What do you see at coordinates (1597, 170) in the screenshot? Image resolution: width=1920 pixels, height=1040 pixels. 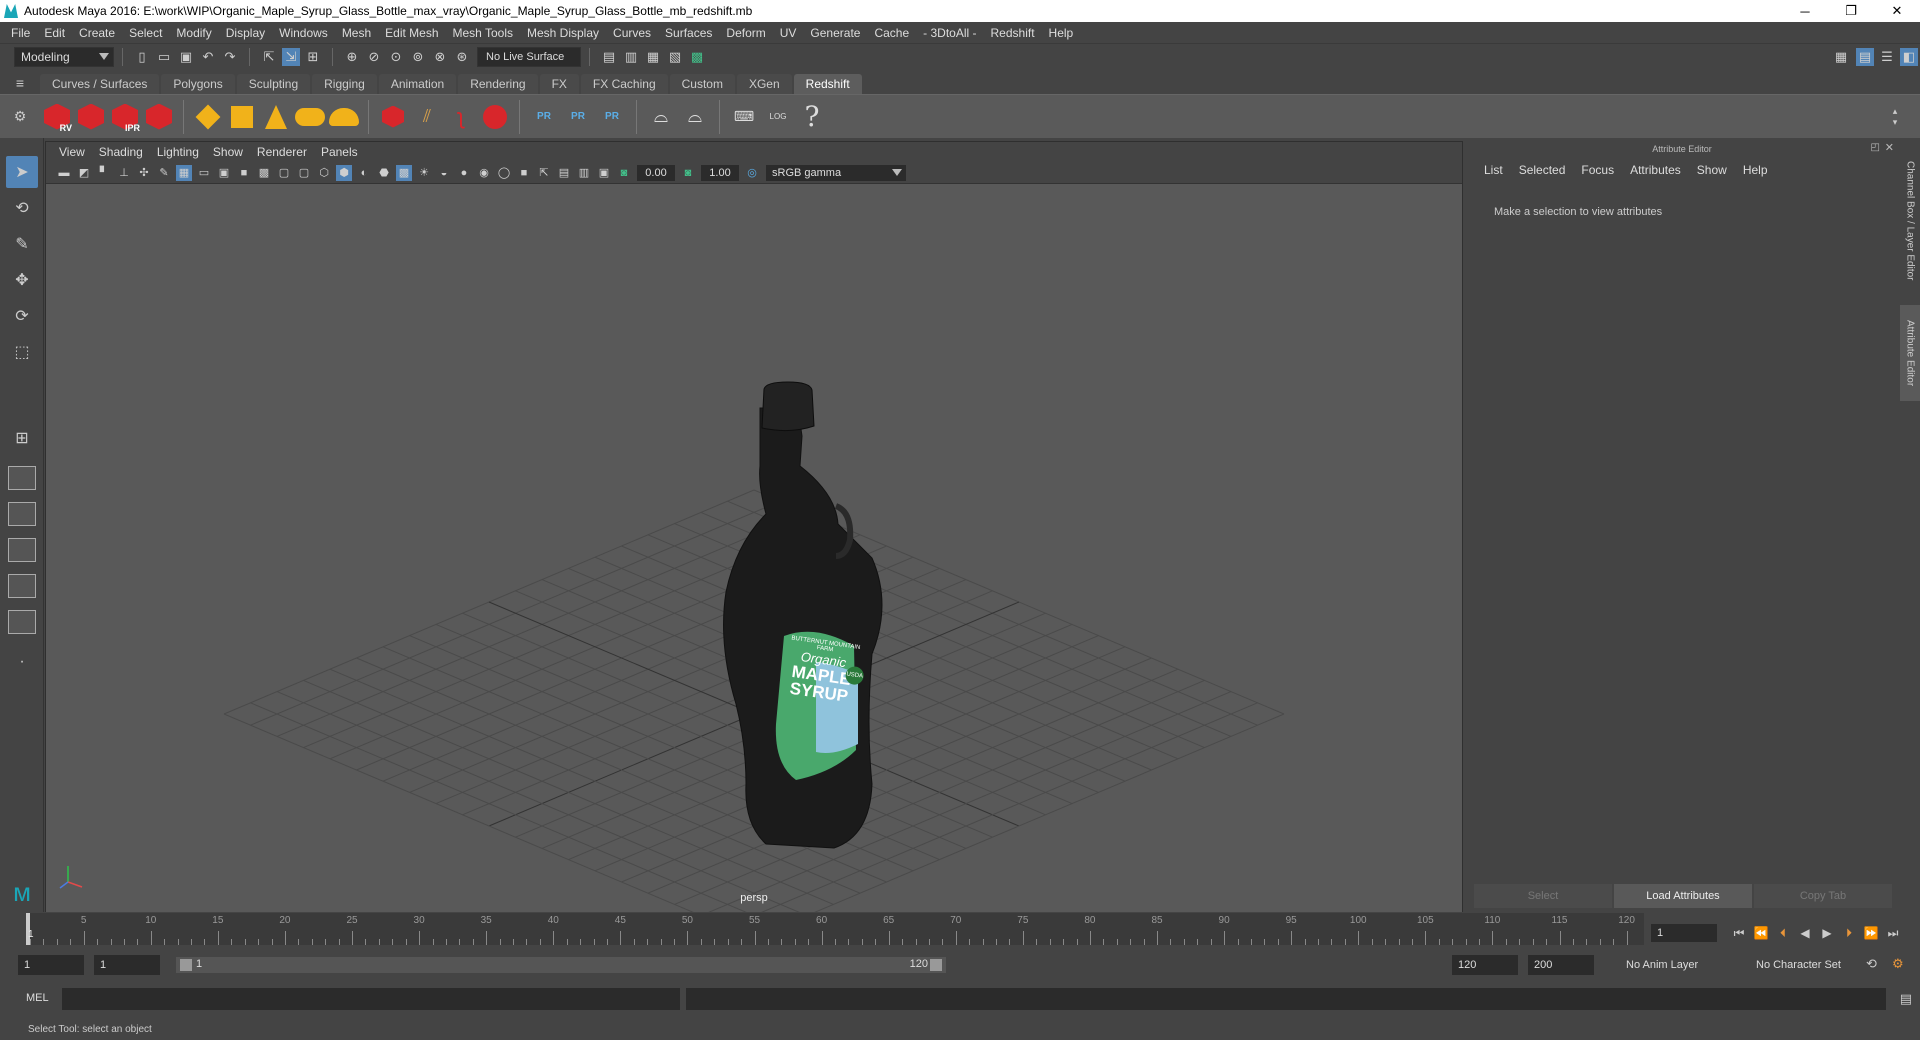 I see `ae-menu-focus: Focus` at bounding box center [1597, 170].